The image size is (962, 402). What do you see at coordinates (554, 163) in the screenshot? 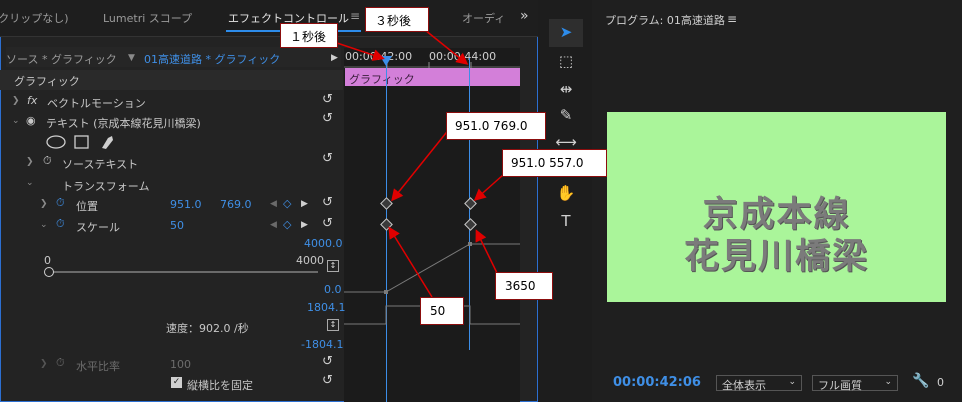
I see `callout-position-2: 951.0 557.0` at bounding box center [554, 163].